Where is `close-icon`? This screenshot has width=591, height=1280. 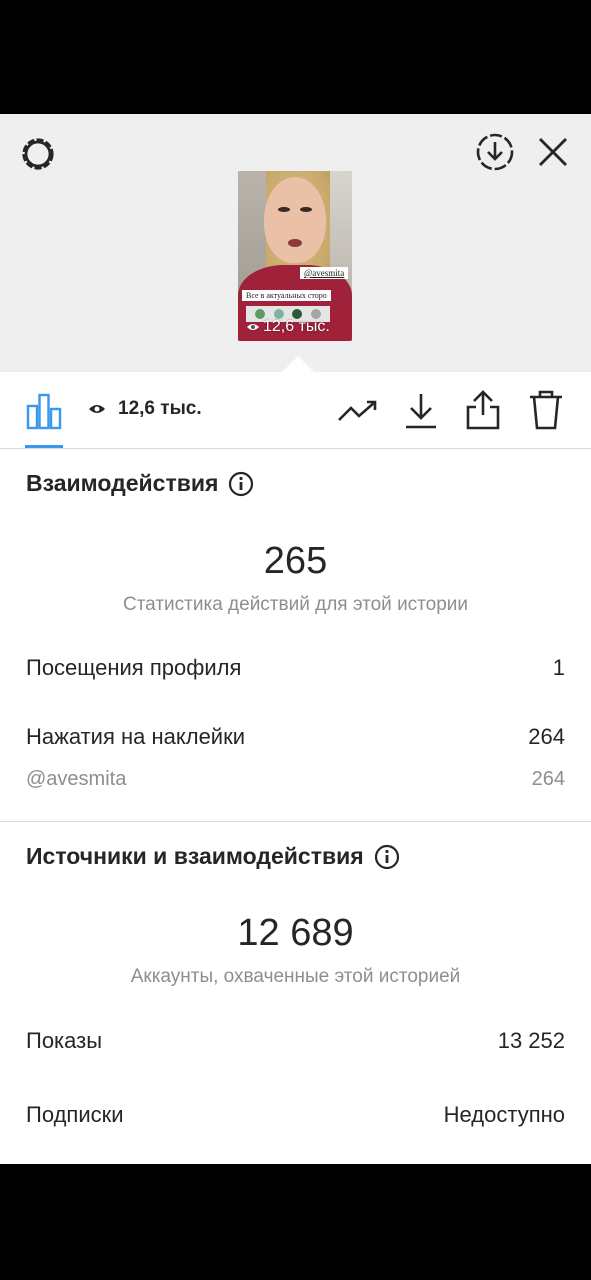
close-icon is located at coordinates (553, 152).